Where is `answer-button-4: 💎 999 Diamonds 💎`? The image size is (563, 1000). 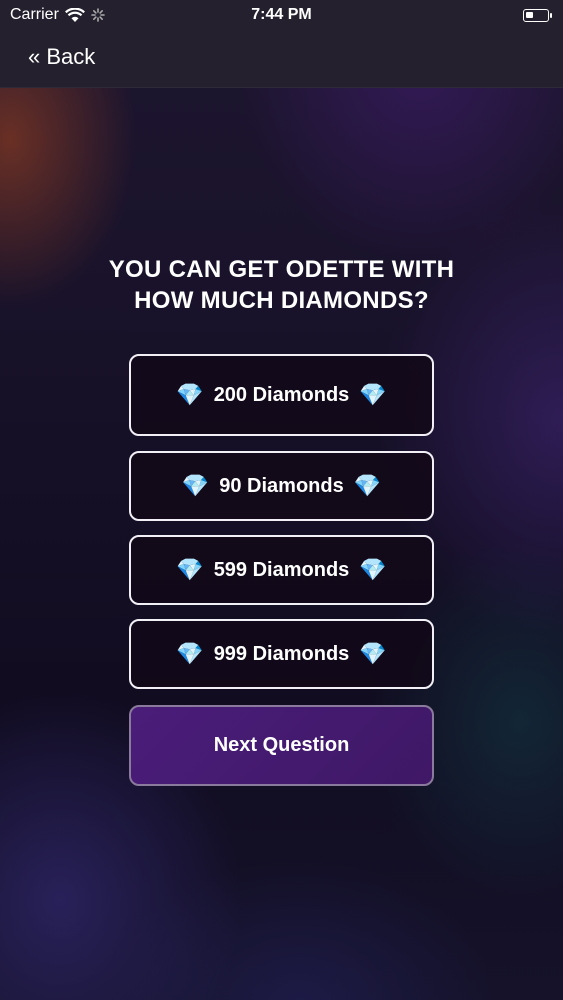
answer-button-4: 💎 999 Diamonds 💎 is located at coordinates (281, 654).